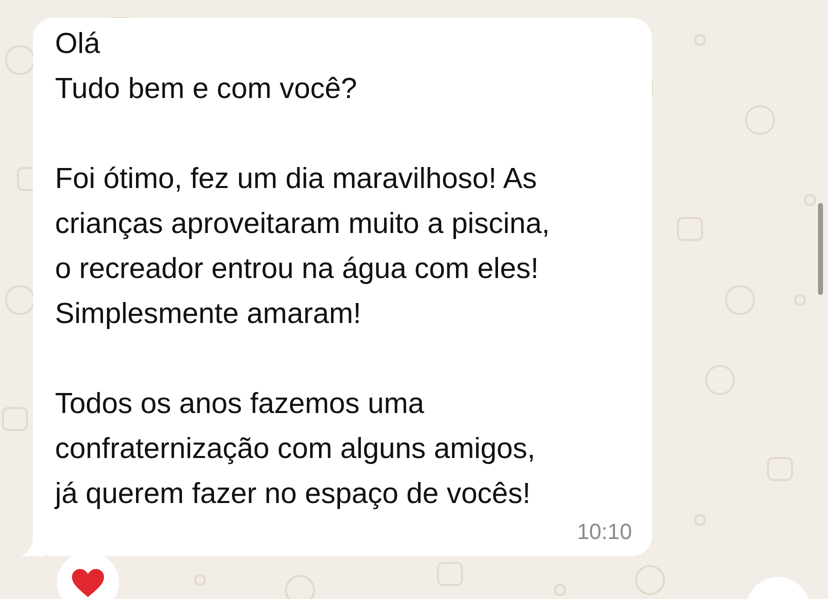  I want to click on message-time: 10:10, so click(604, 532).